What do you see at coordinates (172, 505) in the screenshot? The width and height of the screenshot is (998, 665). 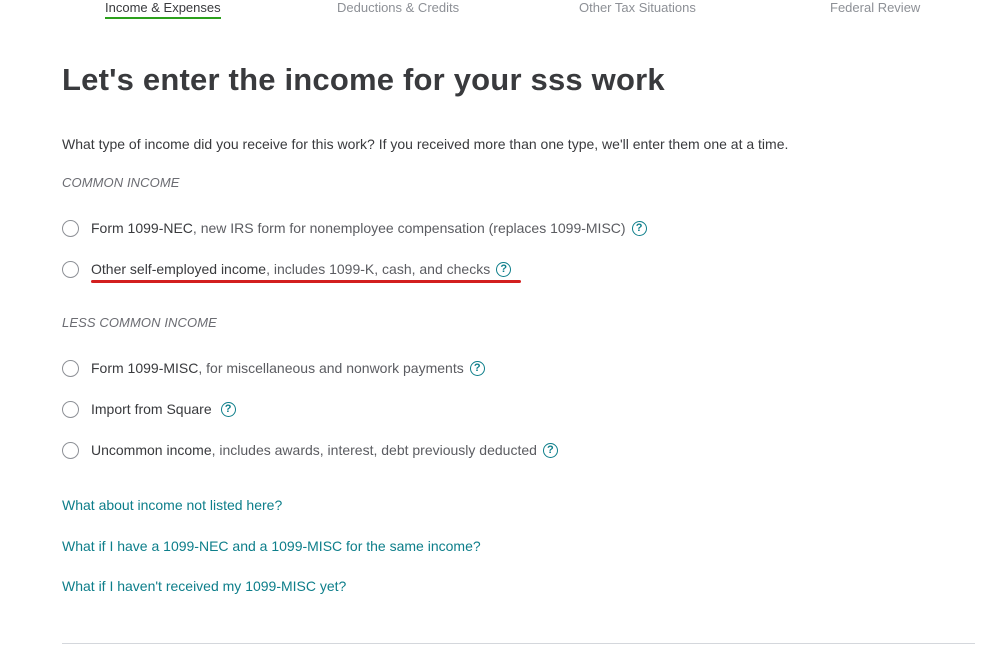 I see `link-income-not-listed: What about income not listed here?` at bounding box center [172, 505].